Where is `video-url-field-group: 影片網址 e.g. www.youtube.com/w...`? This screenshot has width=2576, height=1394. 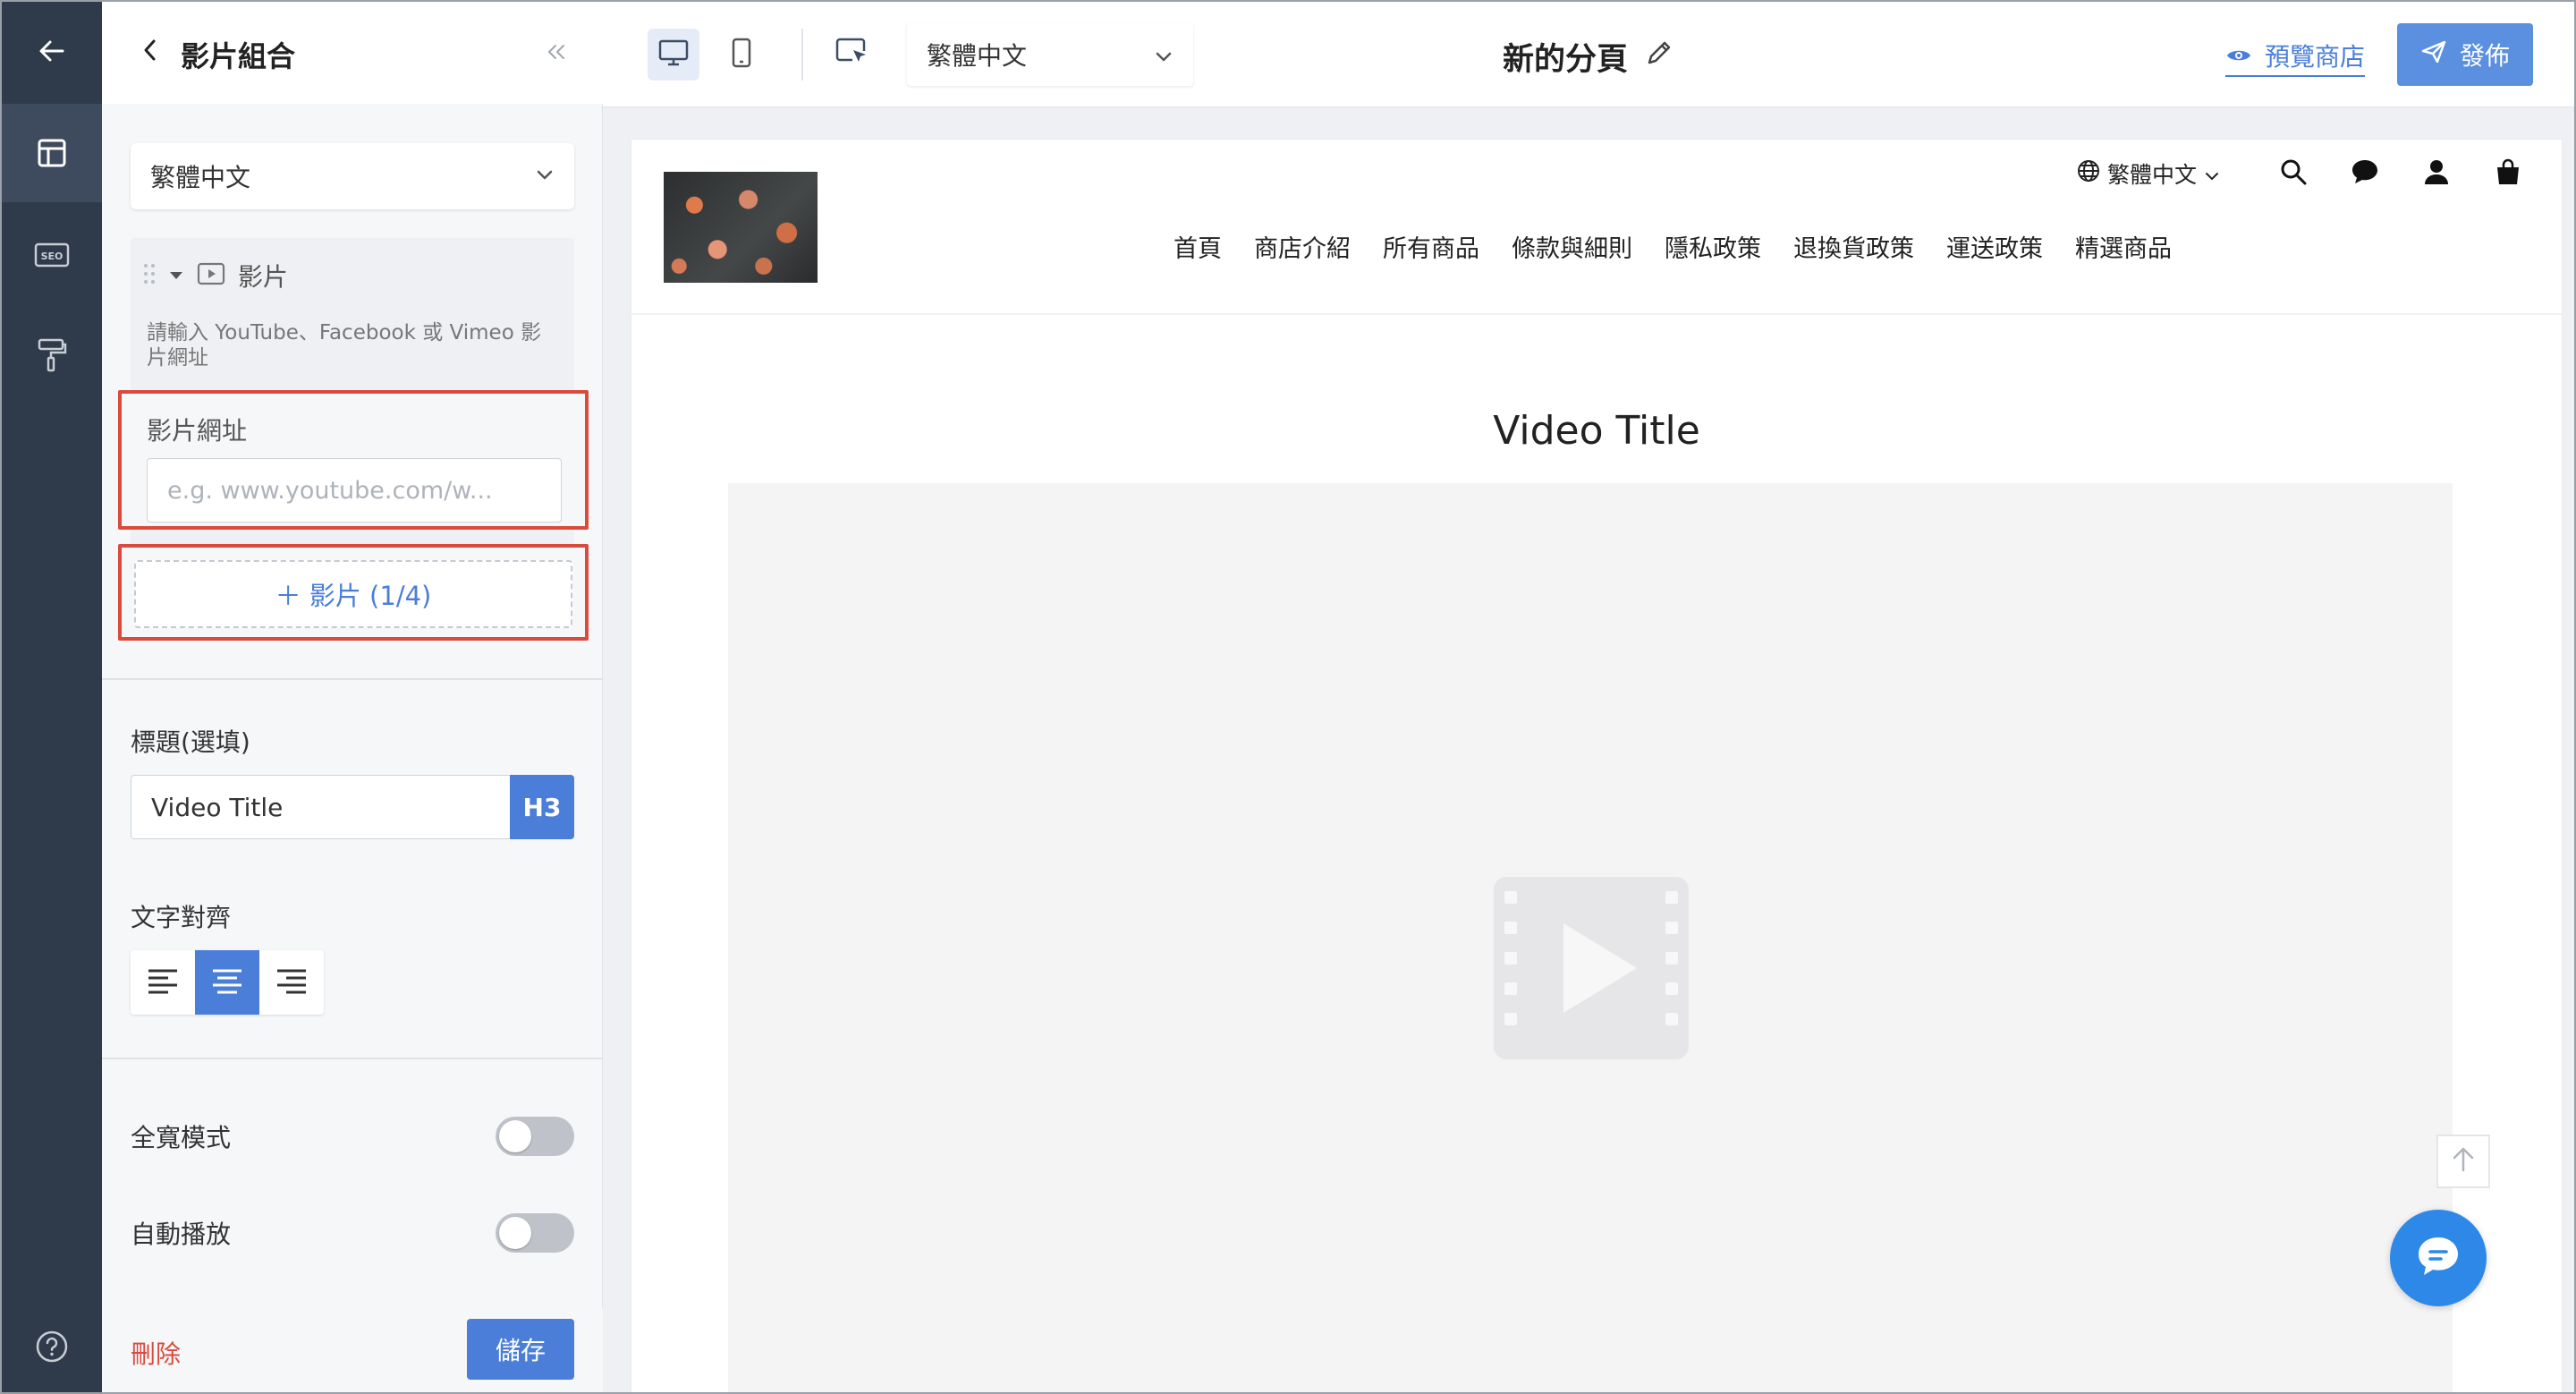
video-url-field-group: 影片網址 e.g. www.youtube.com/w... is located at coordinates (353, 460).